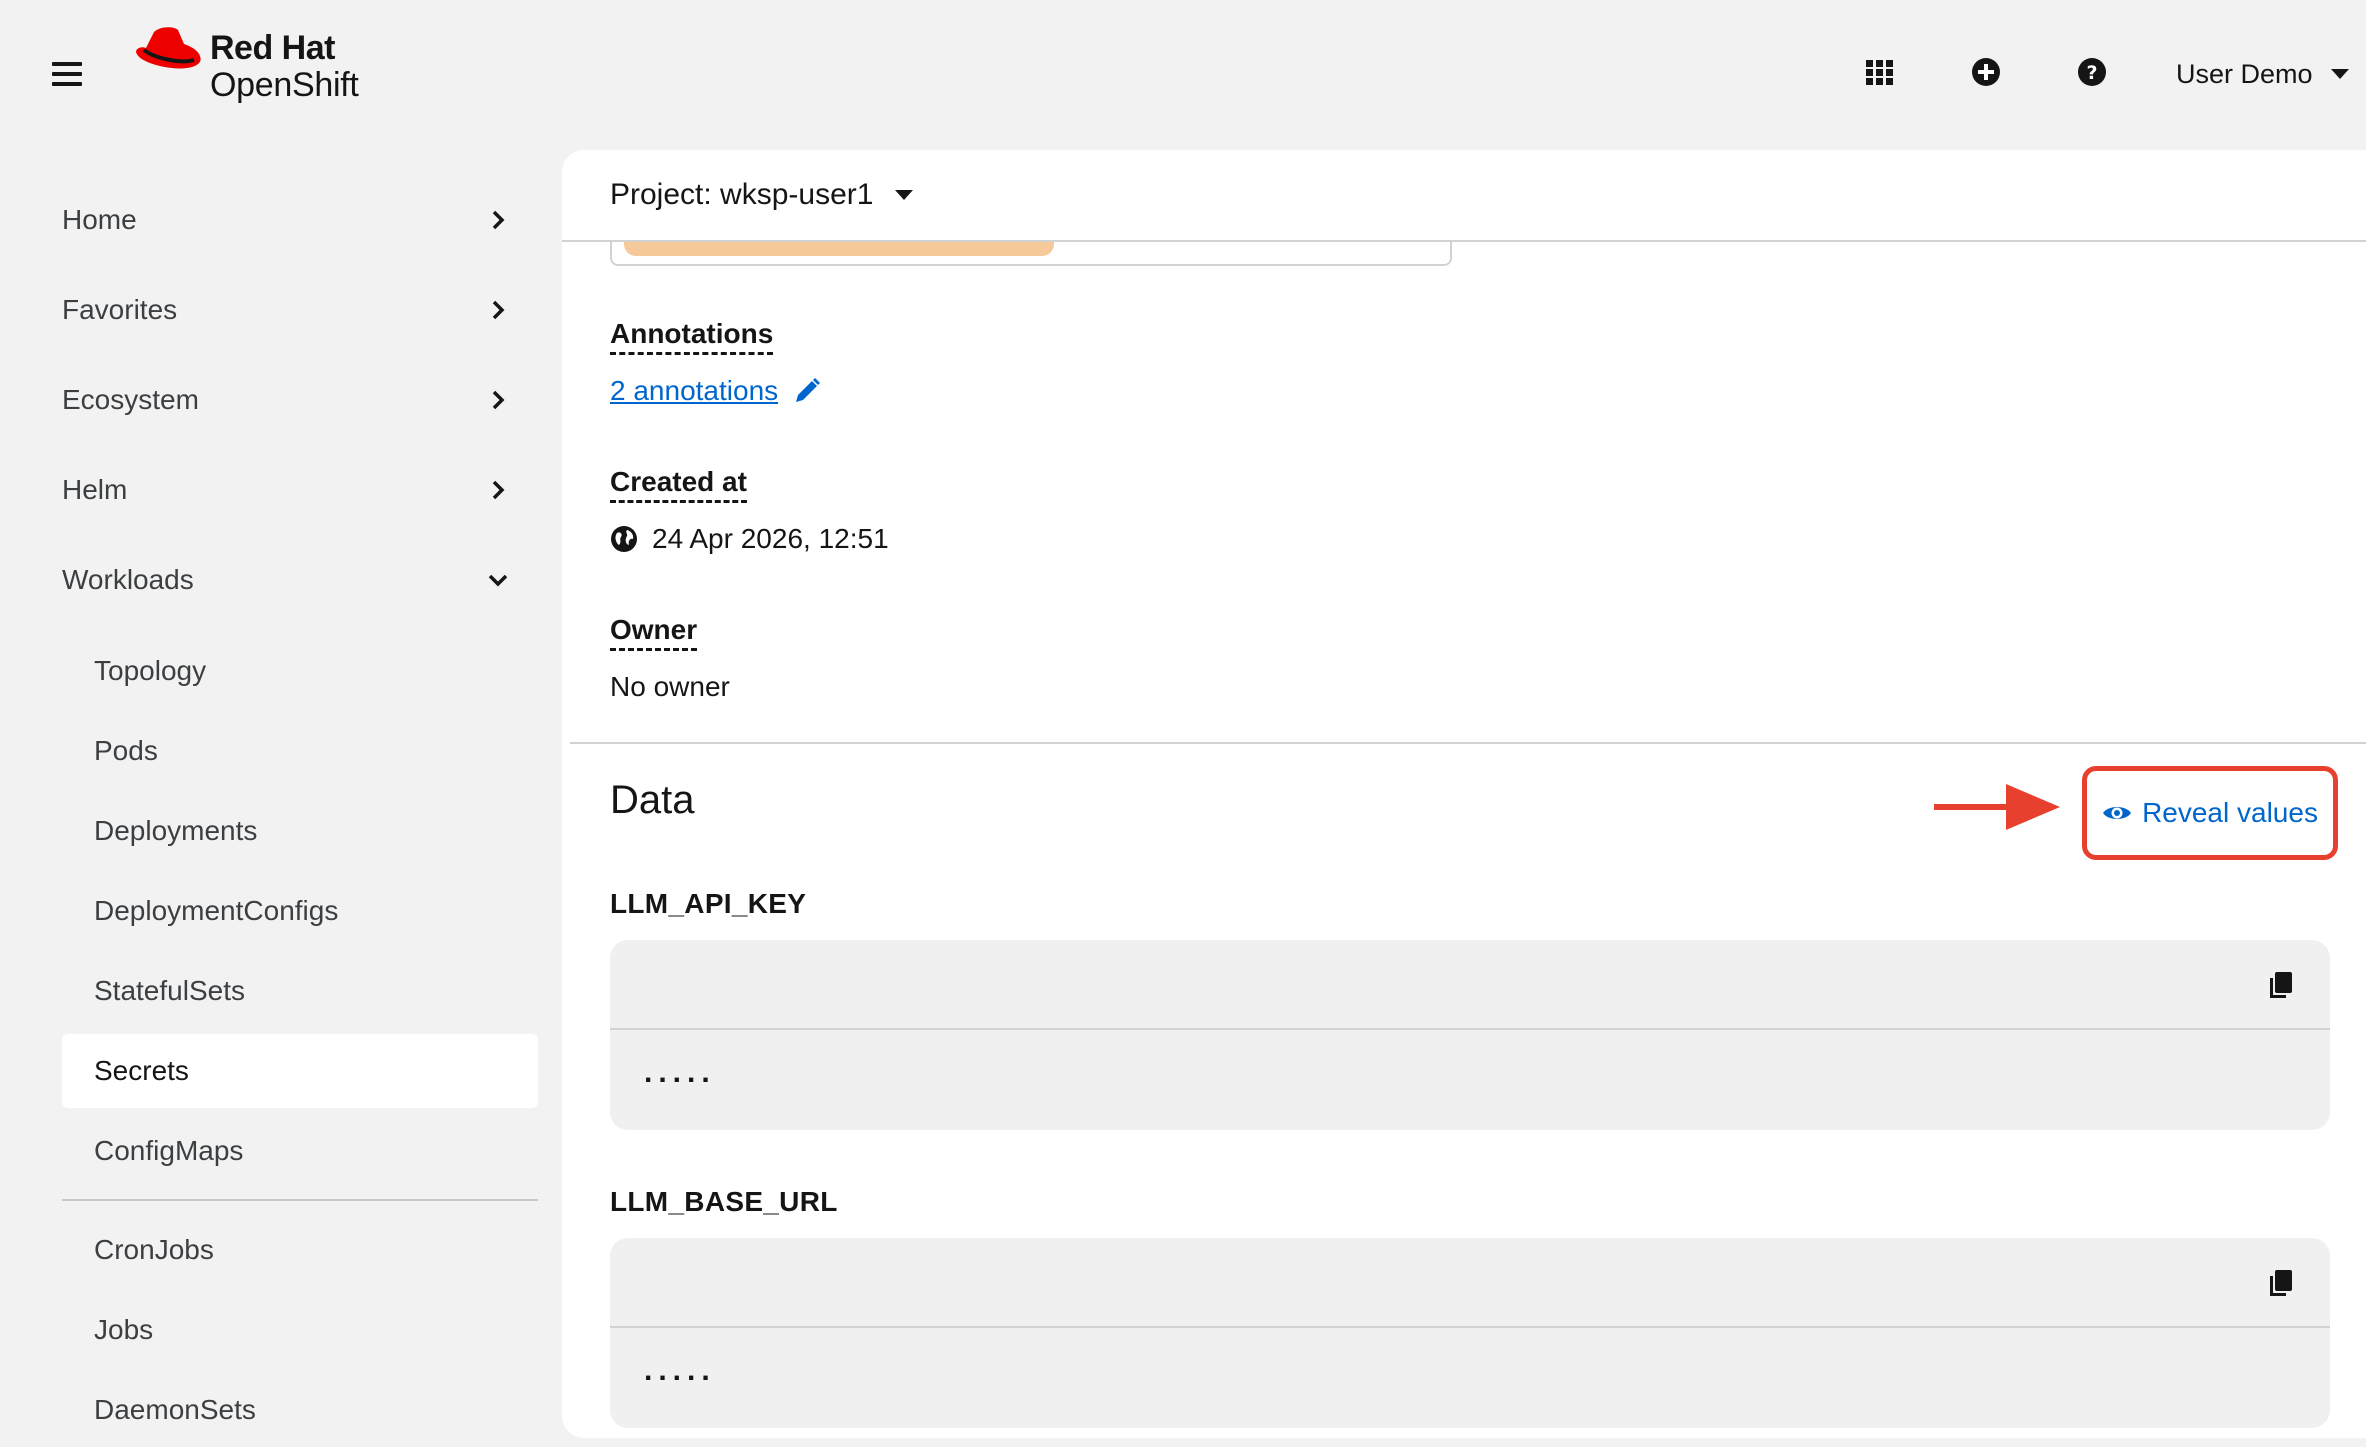 This screenshot has width=2366, height=1447. I want to click on sidebar-item-workloads: Workloads, so click(287, 580).